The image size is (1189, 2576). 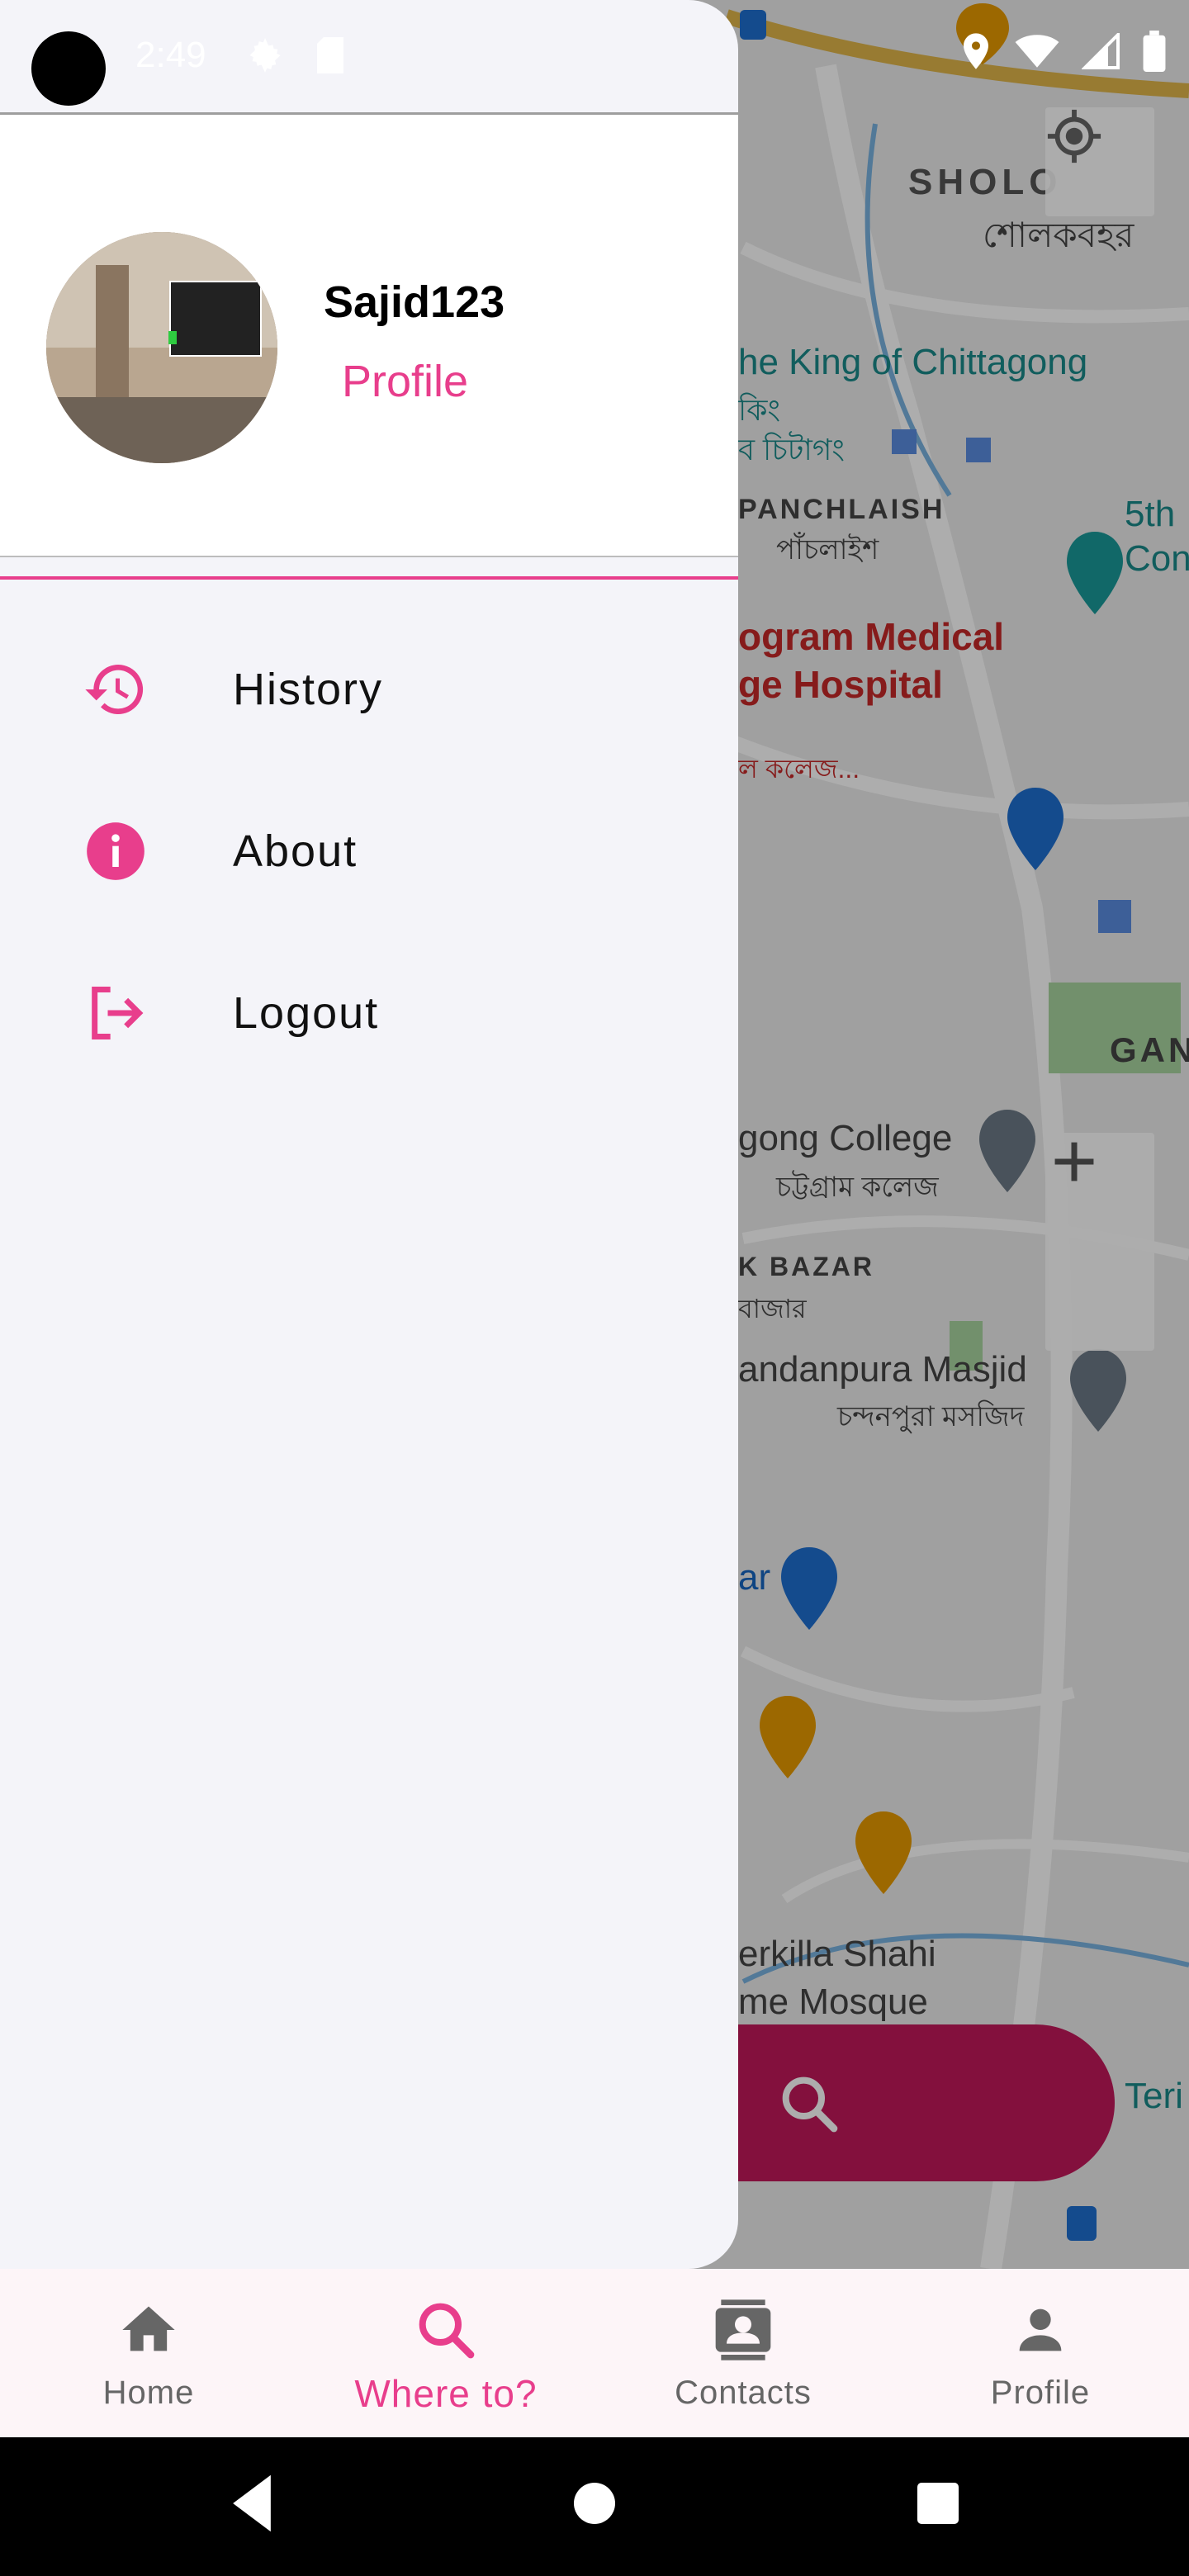 I want to click on avatar, so click(x=161, y=347).